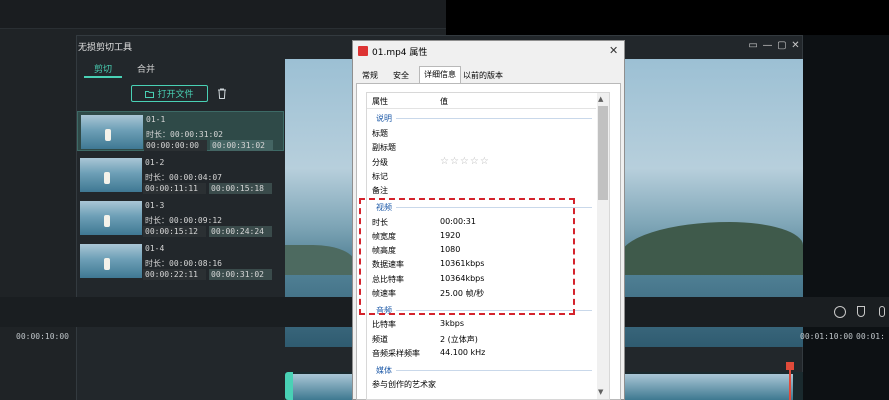  I want to click on clip-duration: 时长：00:00:08:16, so click(183, 263).